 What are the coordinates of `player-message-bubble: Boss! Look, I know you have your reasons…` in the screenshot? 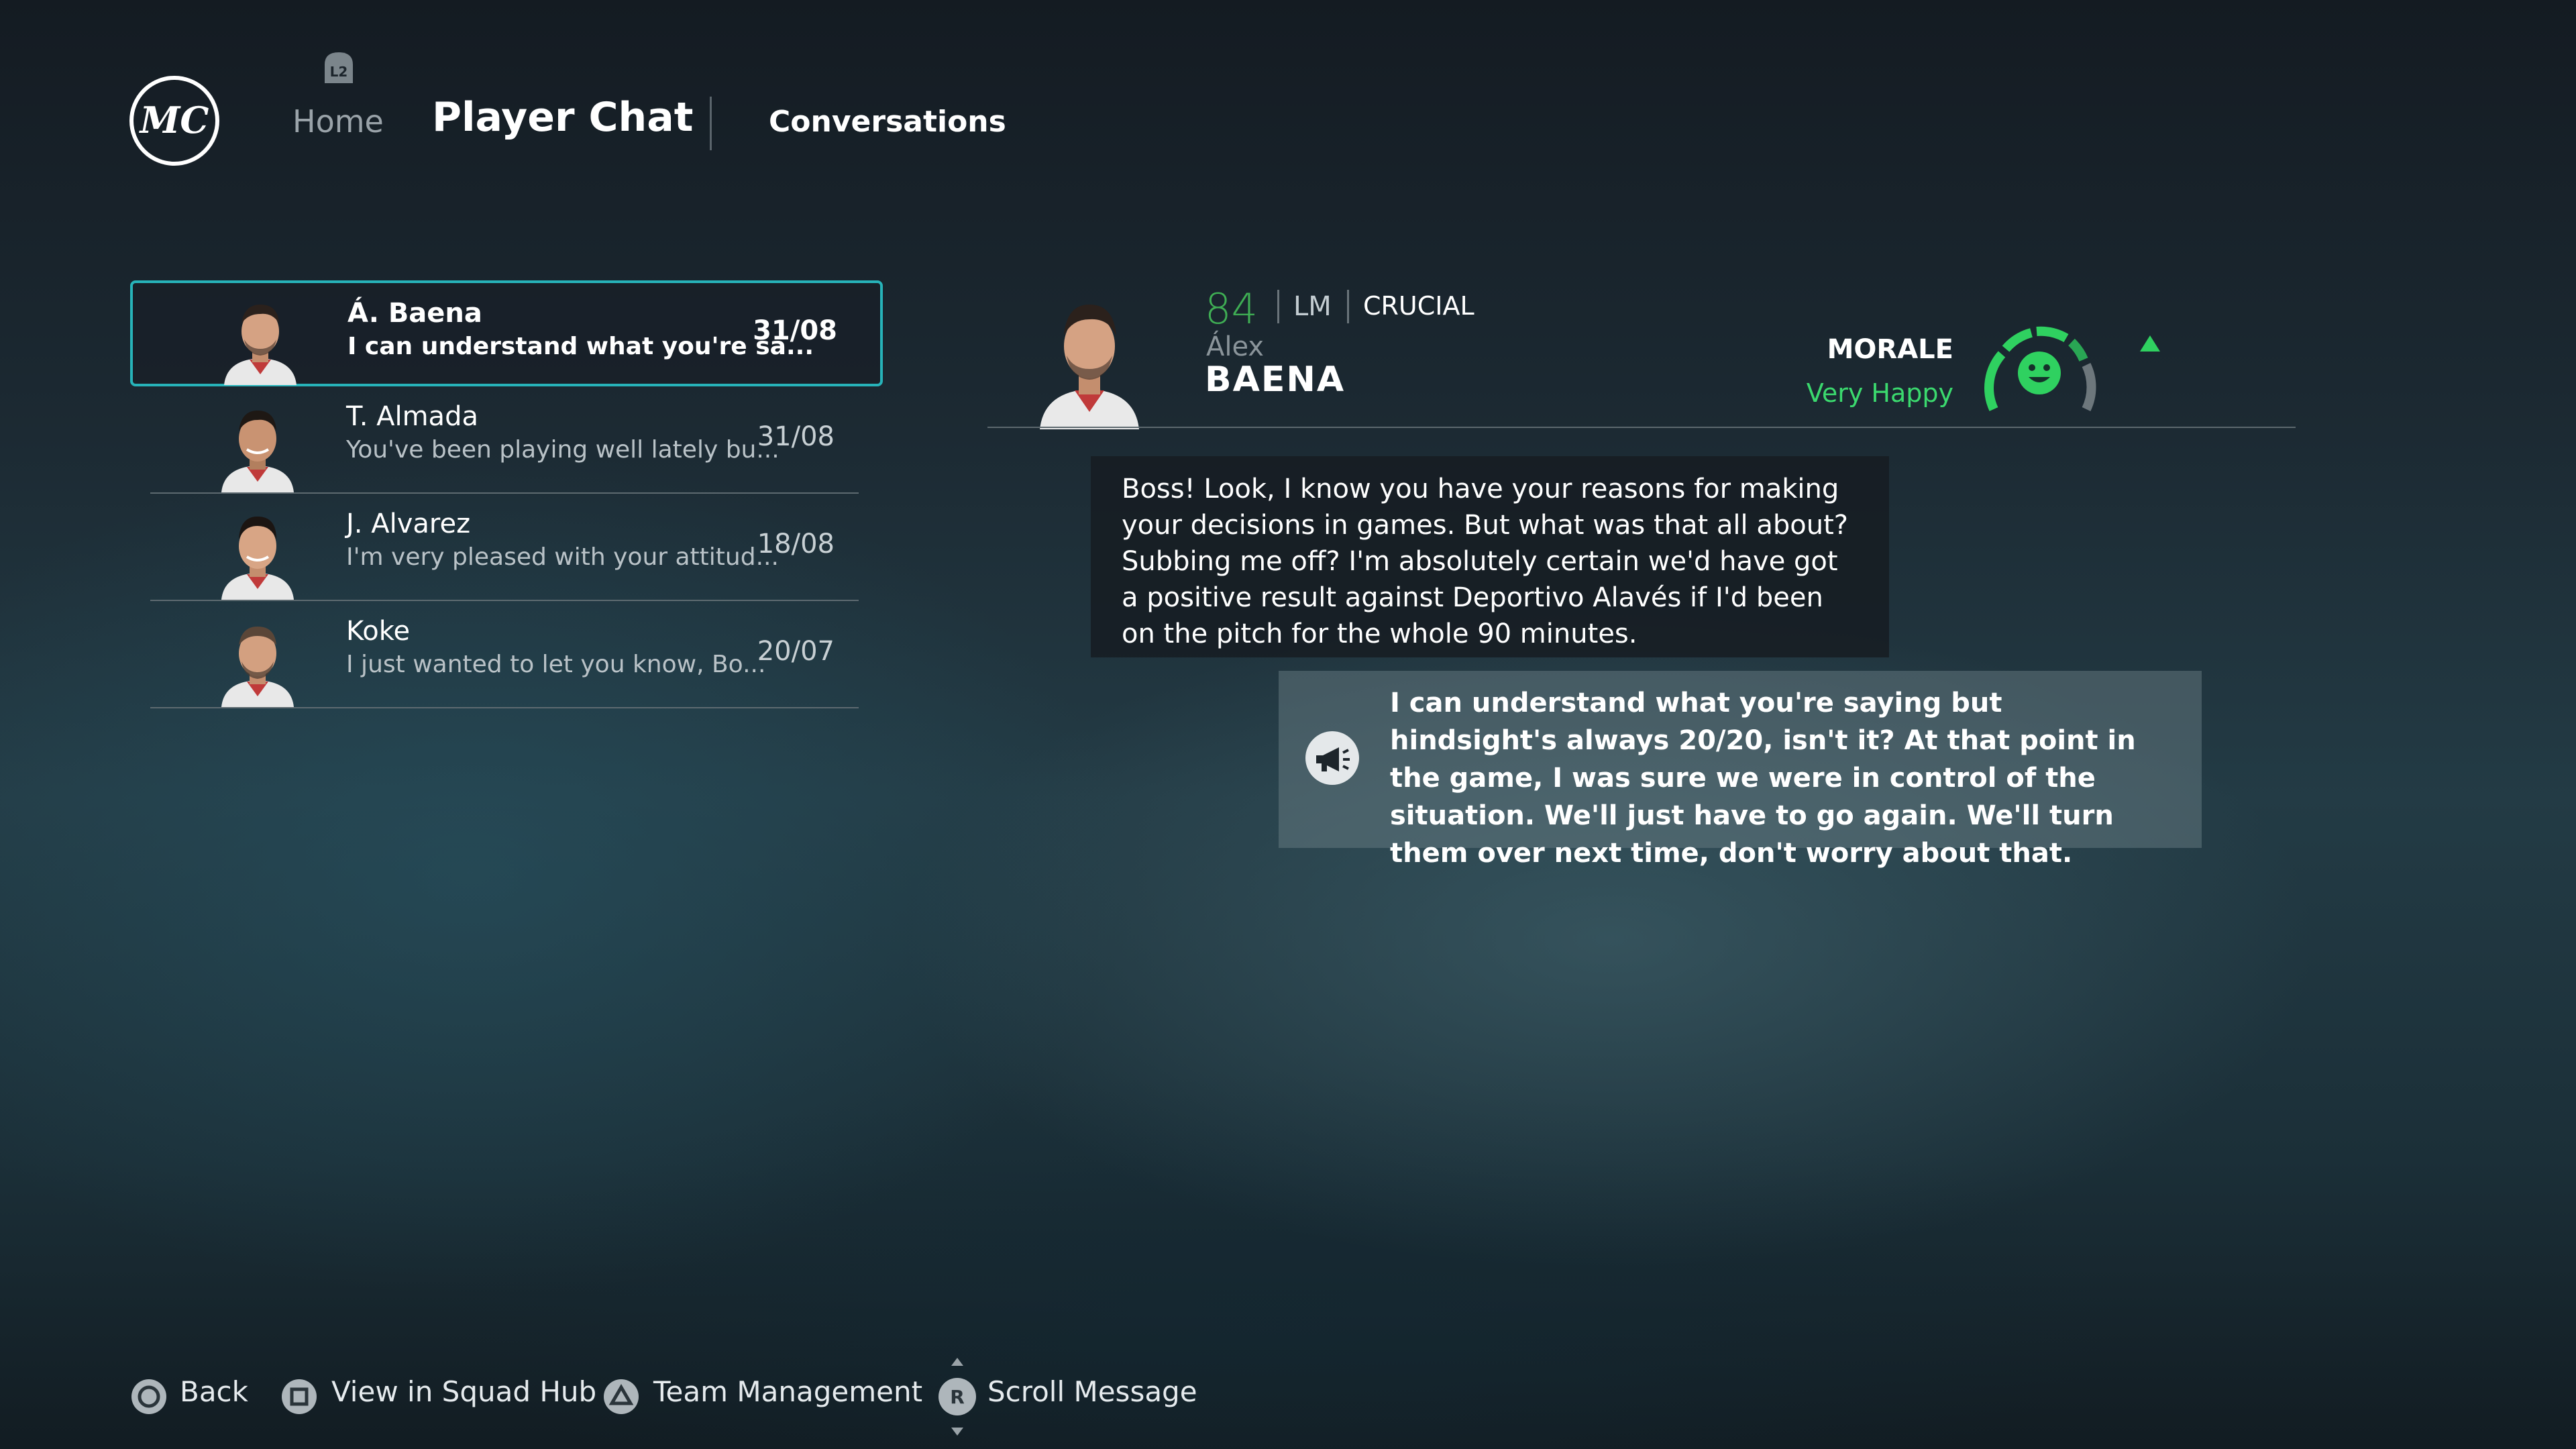 It's located at (1490, 556).